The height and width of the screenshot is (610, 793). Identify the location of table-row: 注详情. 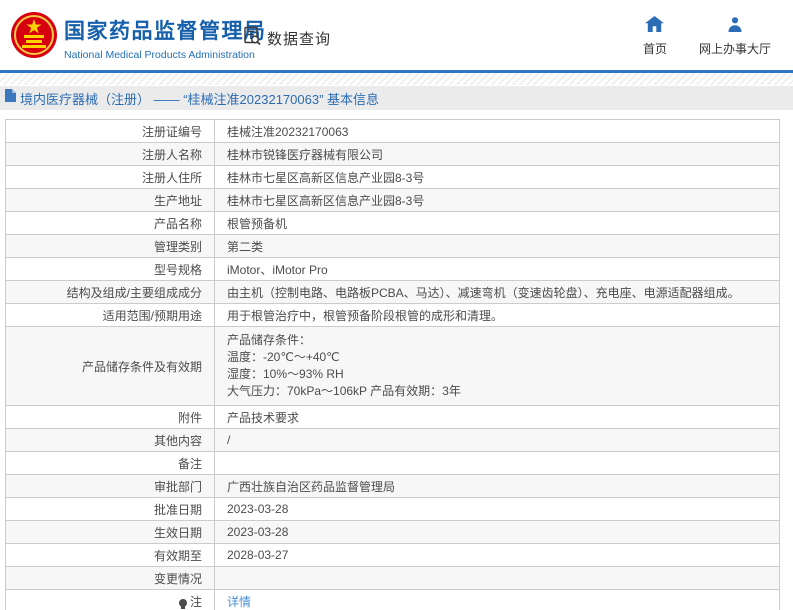
(392, 599).